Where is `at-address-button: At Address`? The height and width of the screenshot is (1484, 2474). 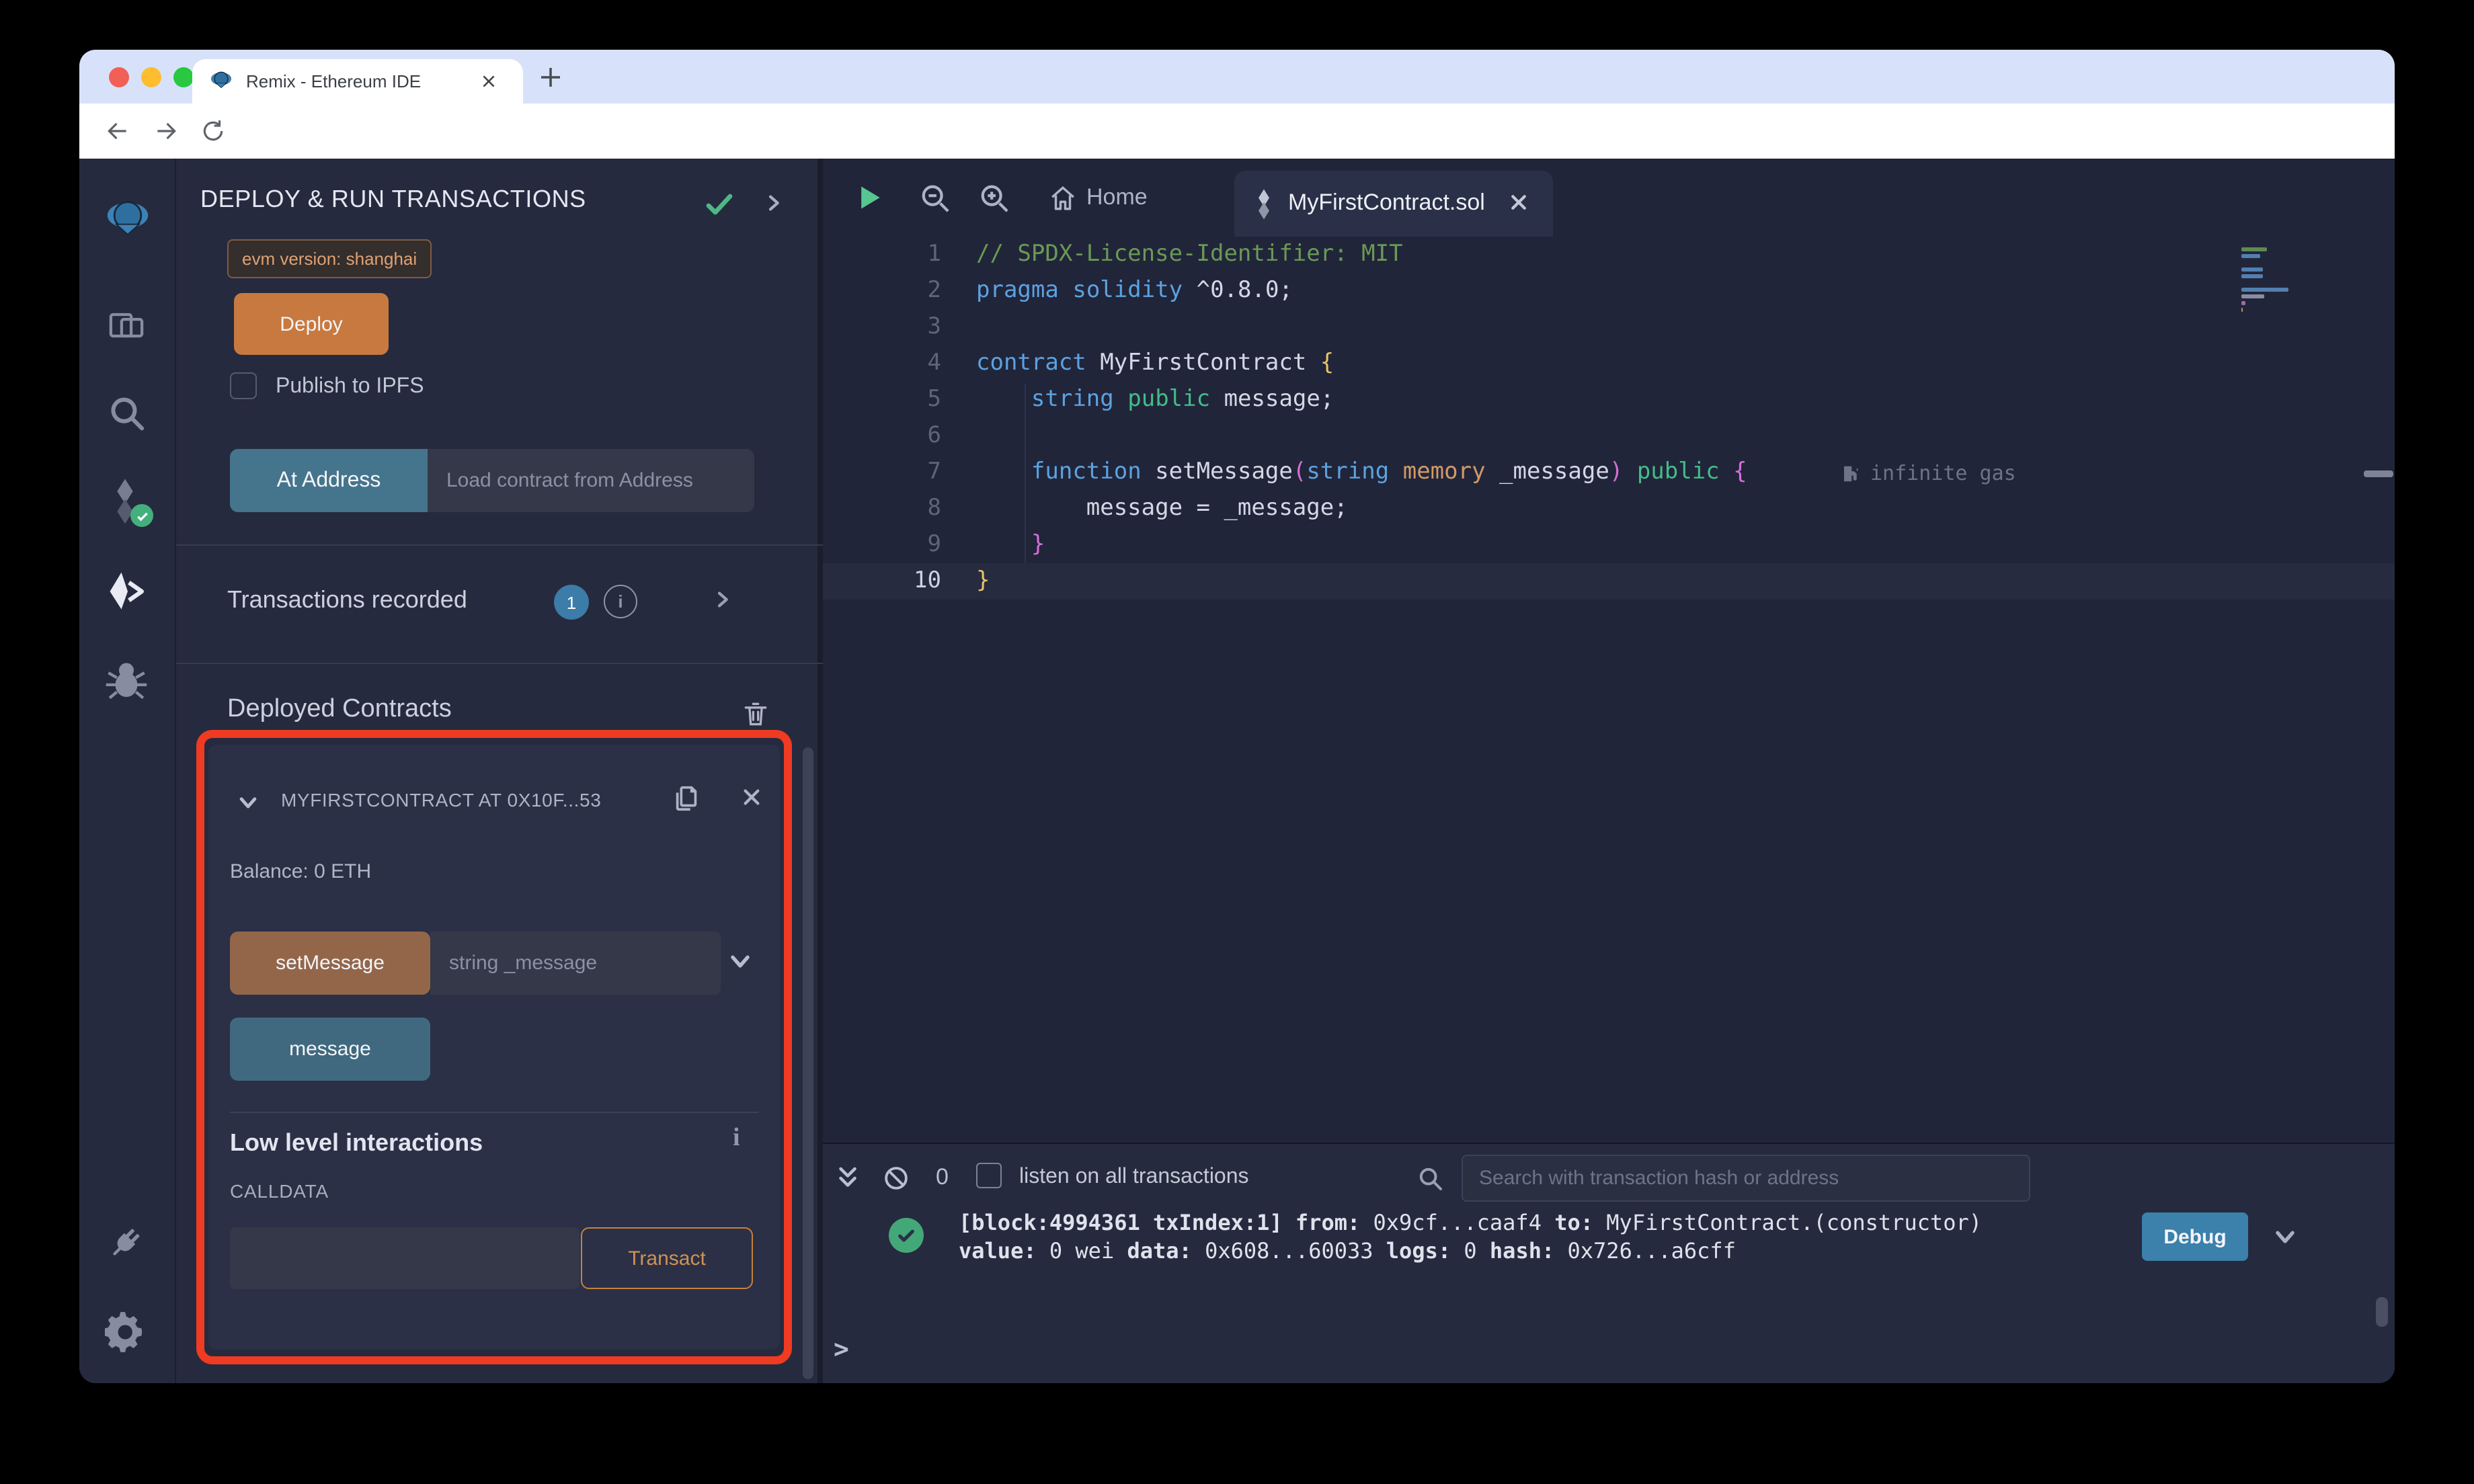
at-address-button: At Address is located at coordinates (329, 480).